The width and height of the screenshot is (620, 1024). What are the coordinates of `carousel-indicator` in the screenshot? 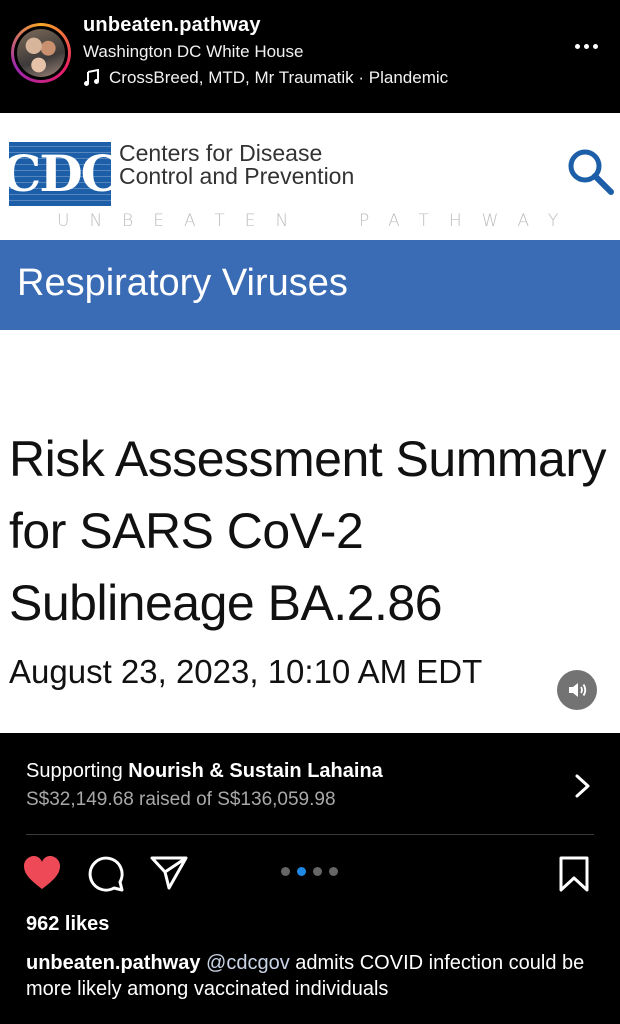 It's located at (309, 871).